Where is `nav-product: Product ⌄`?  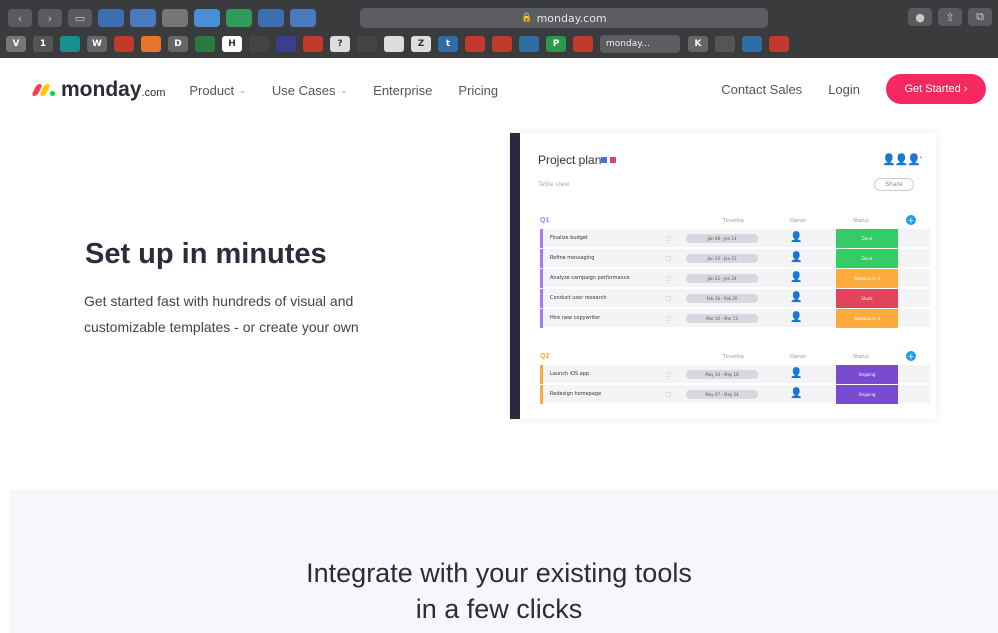
nav-product: Product ⌄ is located at coordinates (217, 90).